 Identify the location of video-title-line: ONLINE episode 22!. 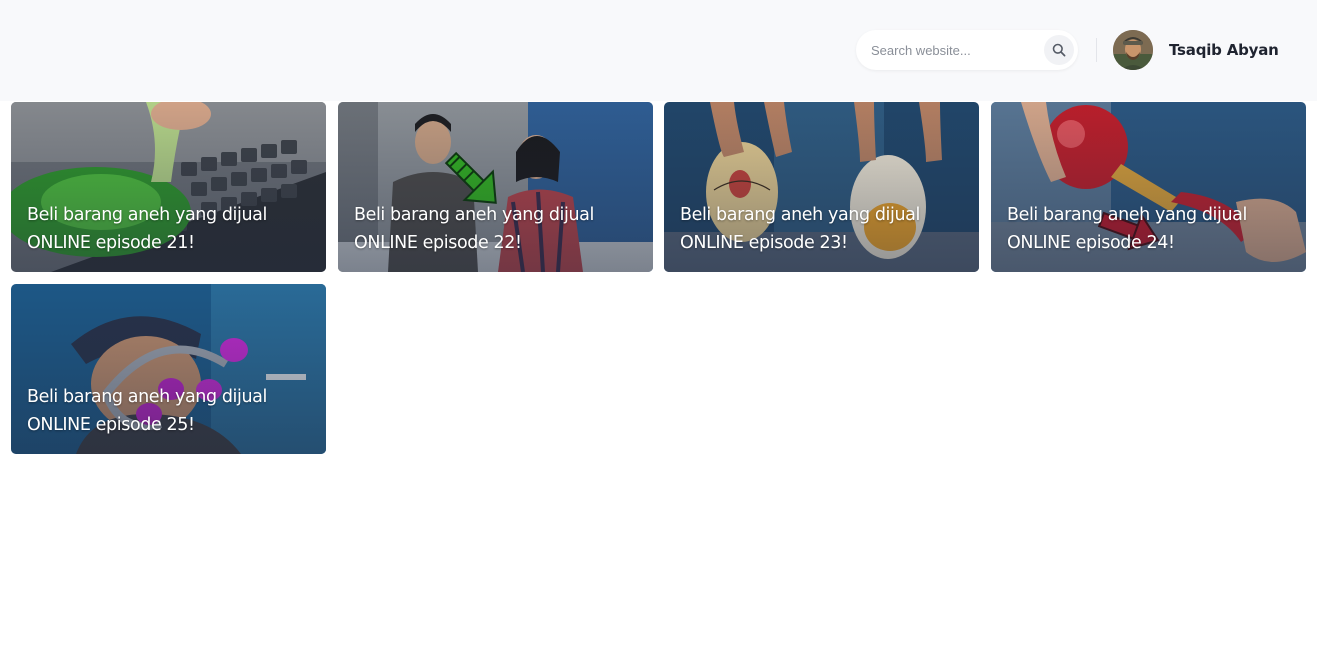
(438, 243).